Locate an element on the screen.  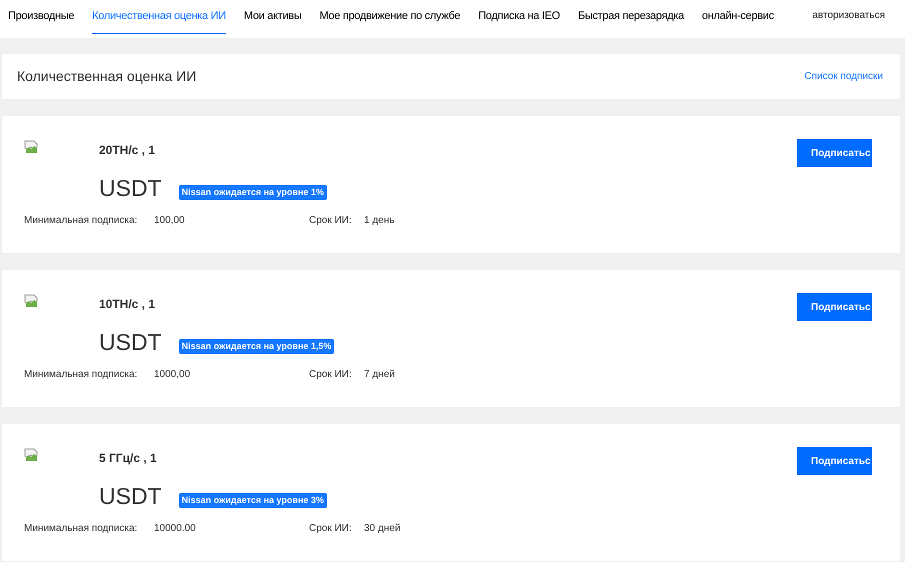
subscription-list-link: Список подписки is located at coordinates (843, 76).